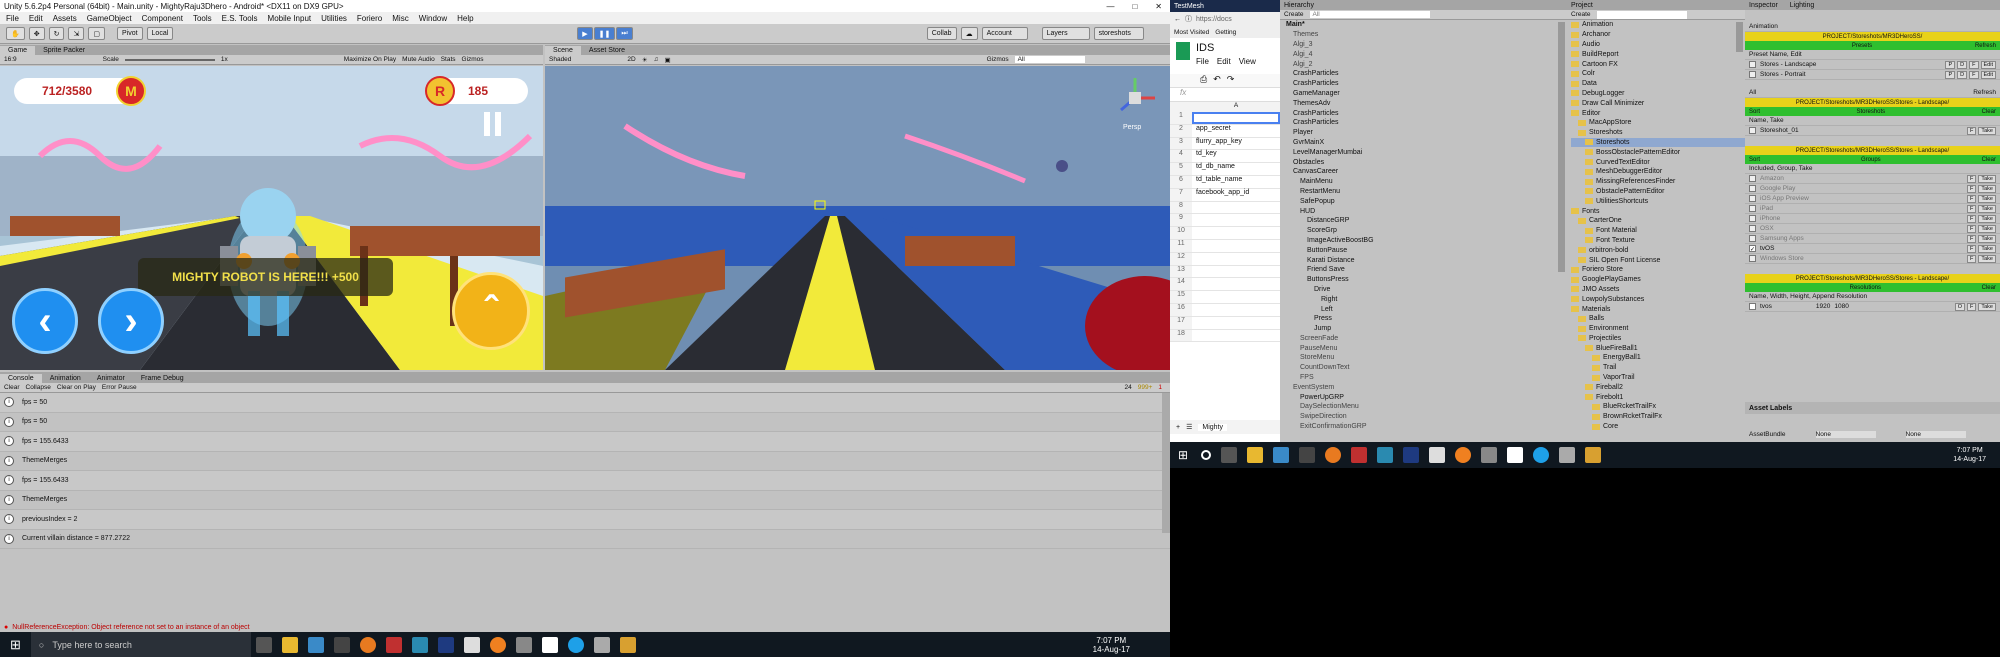 Image resolution: width=2000 pixels, height=657 pixels. Describe the element at coordinates (1658, 407) in the screenshot. I see `project-item: BlueRcketTrailFx` at that location.